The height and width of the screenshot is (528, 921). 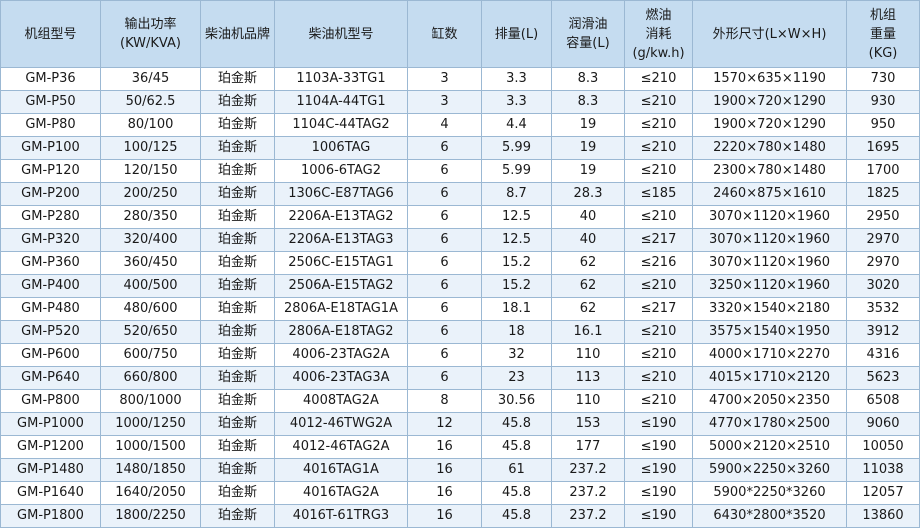 I want to click on cell-dimensions: 4000×1710×2270, so click(x=769, y=355).